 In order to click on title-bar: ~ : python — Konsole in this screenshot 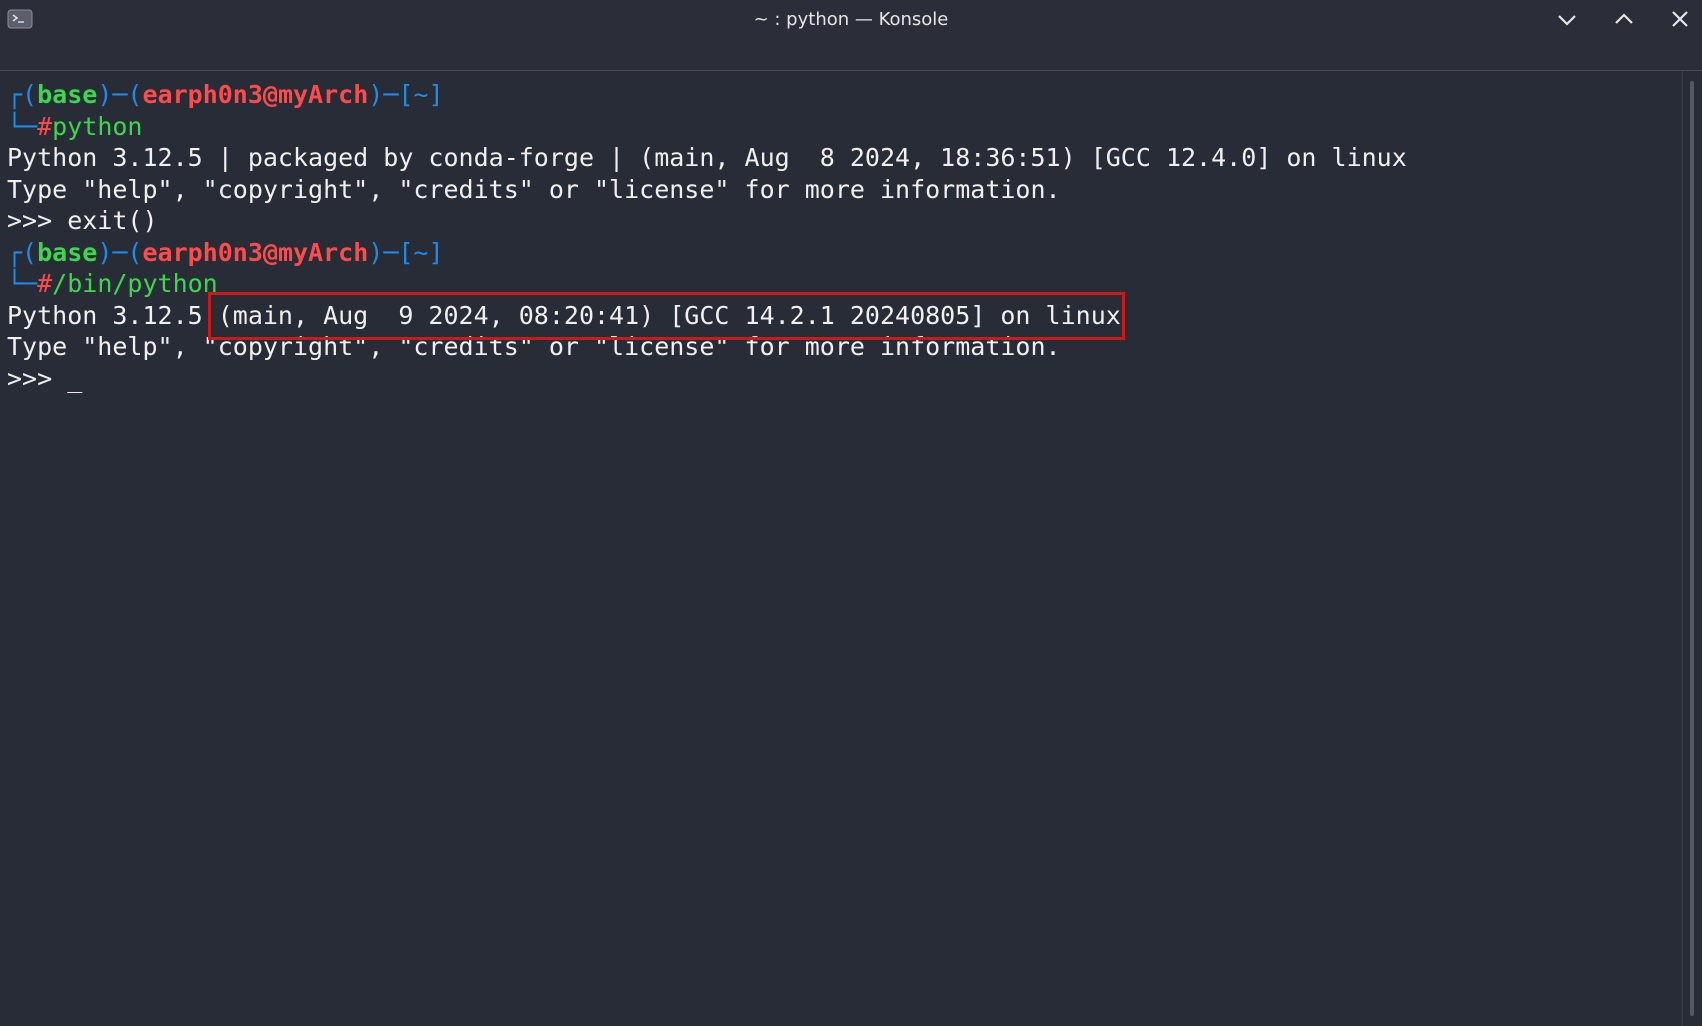, I will do `click(851, 35)`.